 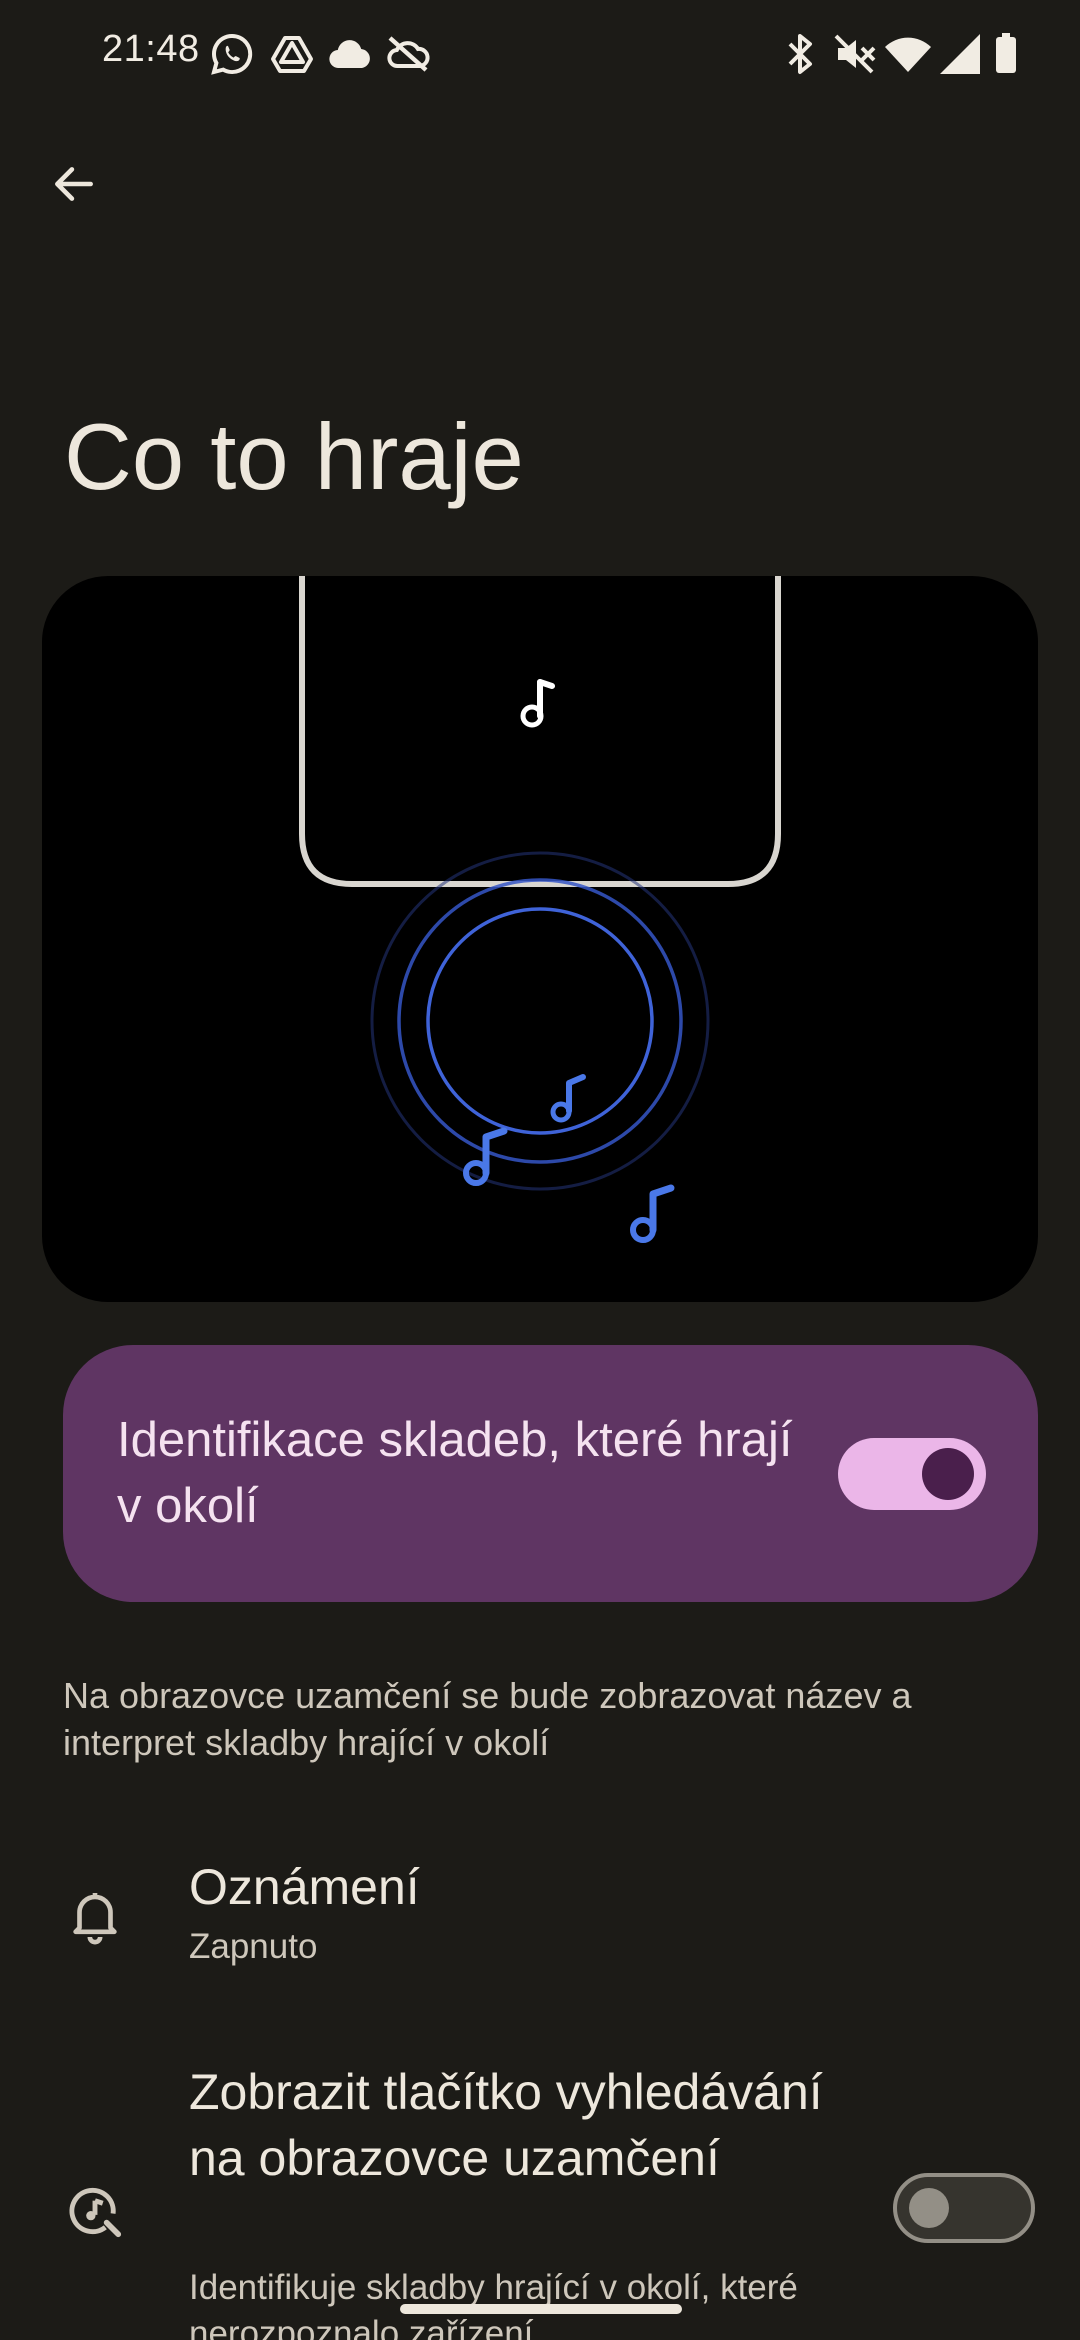 What do you see at coordinates (95, 2211) in the screenshot?
I see `music-search-icon` at bounding box center [95, 2211].